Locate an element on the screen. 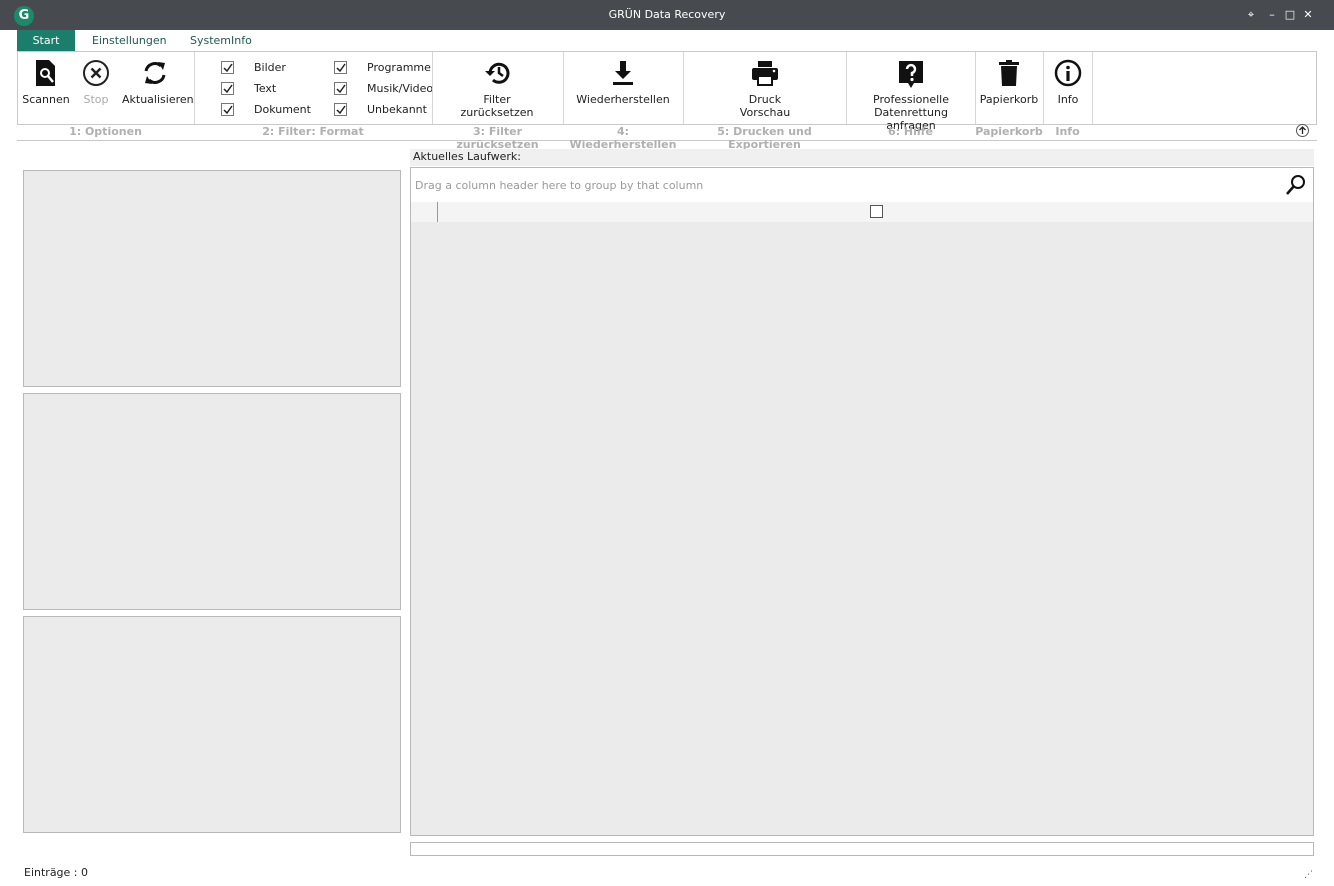 The image size is (1334, 886). professional-label-line1: Professionelle is located at coordinates (911, 99).